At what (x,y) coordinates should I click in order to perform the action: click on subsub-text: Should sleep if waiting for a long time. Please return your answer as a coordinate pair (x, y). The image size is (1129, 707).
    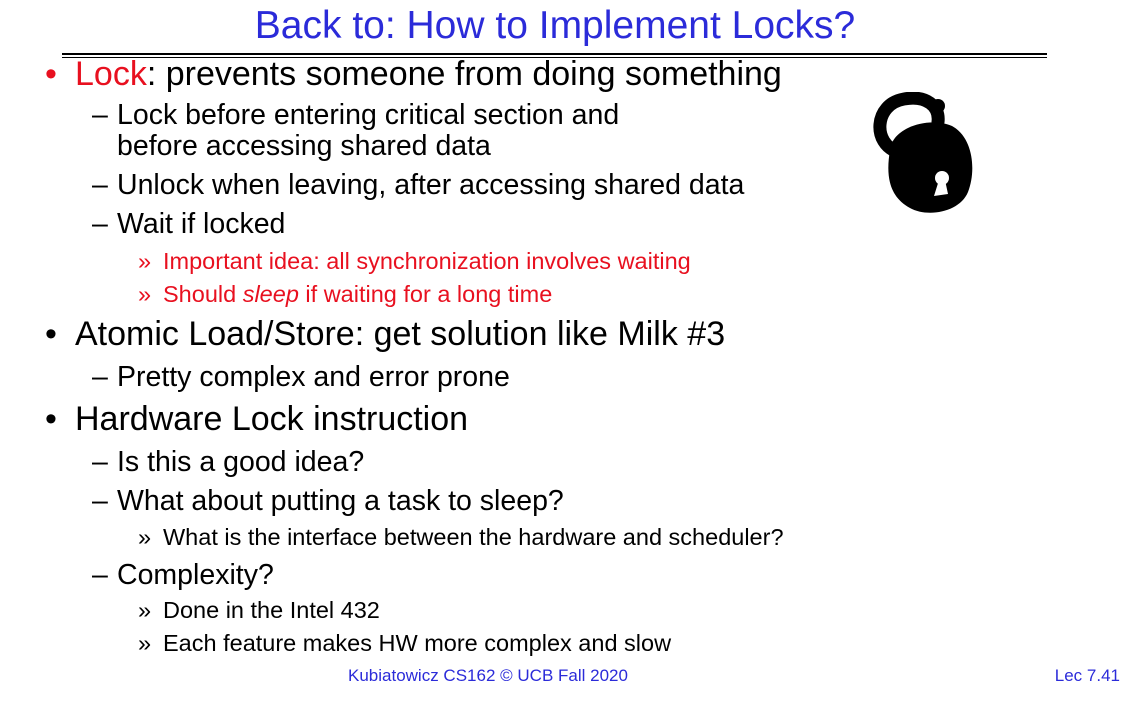
    Looking at the image, I should click on (357, 294).